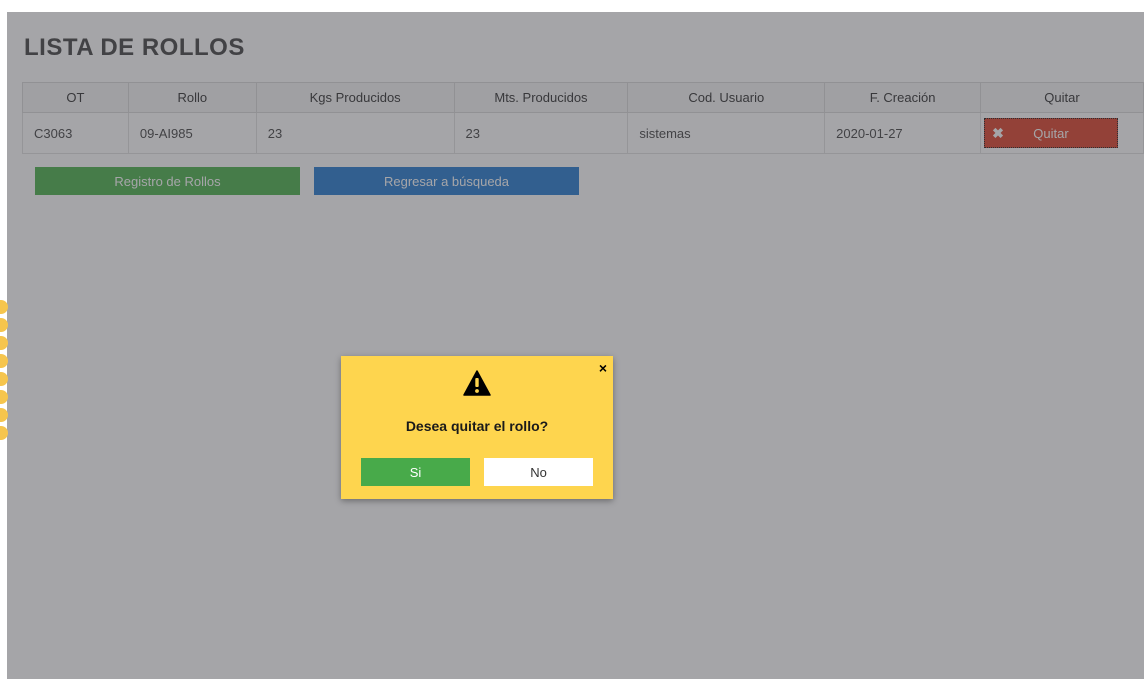 Image resolution: width=1144 pixels, height=679 pixels. Describe the element at coordinates (572, 6) in the screenshot. I see `top-margin` at that location.